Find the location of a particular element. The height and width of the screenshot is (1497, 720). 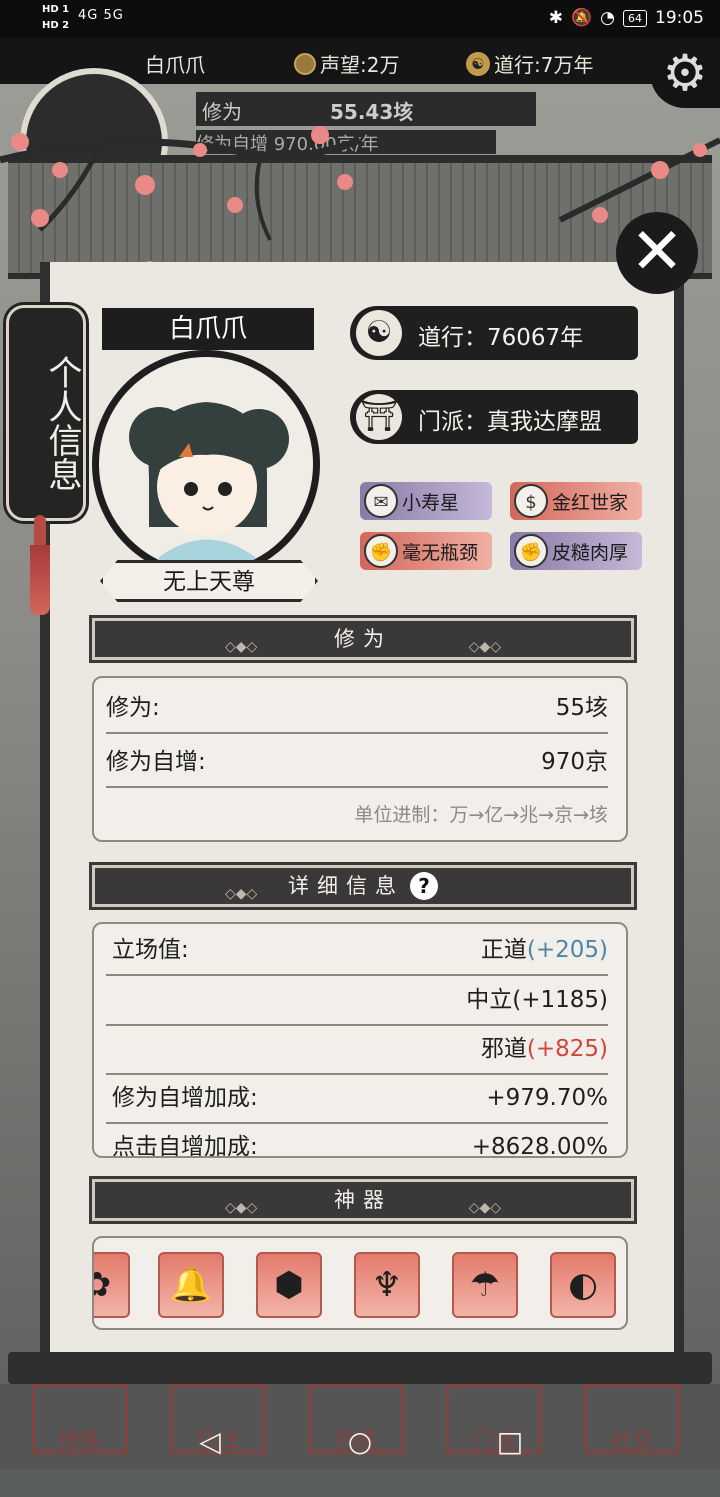

cultivation-box: 修为: 55垓 修为自增: 970京 单位进制：万→亿→兆→京→垓 is located at coordinates (360, 759).